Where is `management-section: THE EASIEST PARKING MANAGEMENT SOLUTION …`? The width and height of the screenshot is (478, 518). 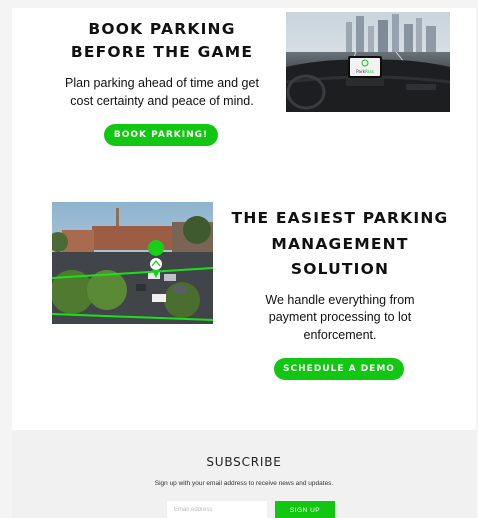
management-section: THE EASIEST PARKING MANAGEMENT SOLUTION … is located at coordinates (340, 275).